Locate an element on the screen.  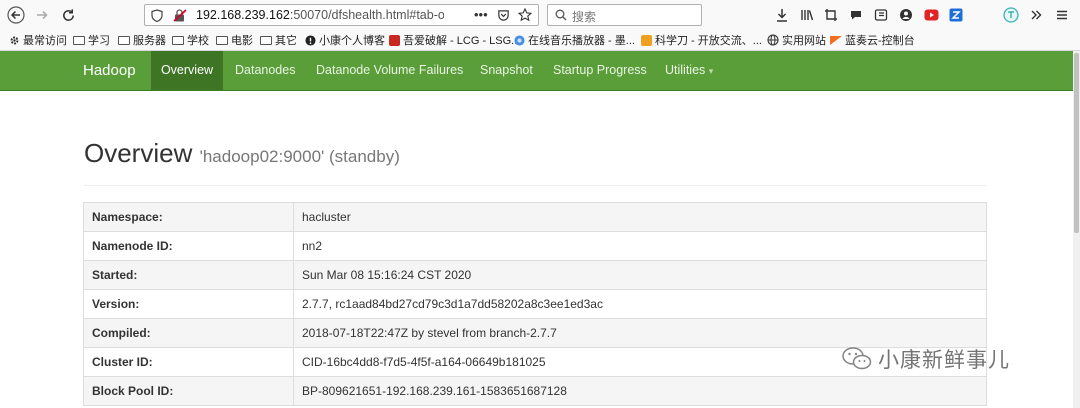
overflow-menu-button is located at coordinates (1036, 15).